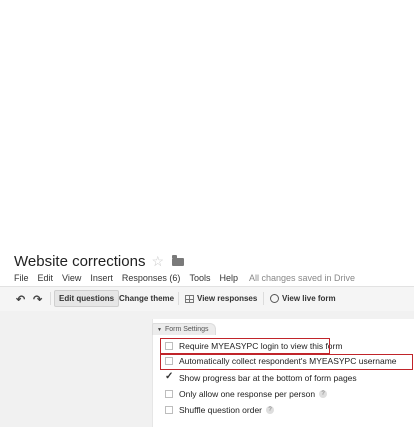 This screenshot has width=414, height=427. I want to click on undo-icon: ↶, so click(20, 299).